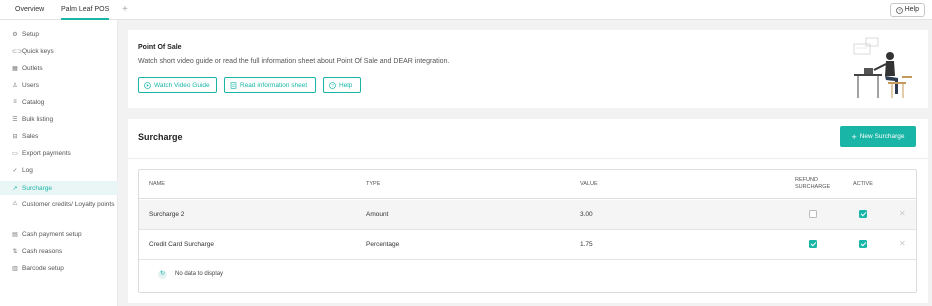  Describe the element at coordinates (15, 204) in the screenshot. I see `loyalty-icon: ⚠` at that location.